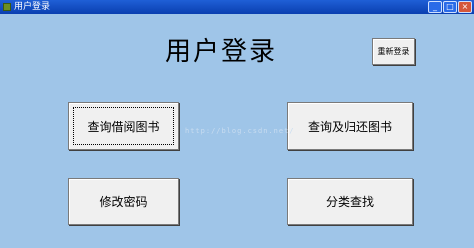 This screenshot has width=474, height=248. Describe the element at coordinates (32, 7) in the screenshot. I see `window-title: 用户登录` at that location.